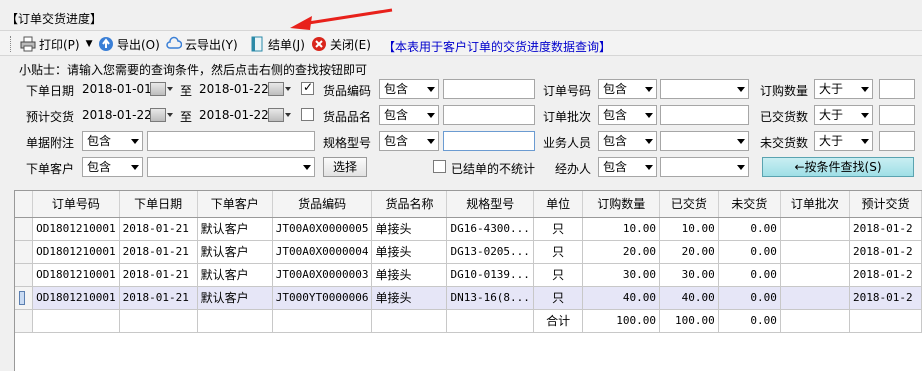 The height and width of the screenshot is (371, 922). What do you see at coordinates (322, 275) in the screenshot?
I see `table-cell: JT00A0X0000003` at bounding box center [322, 275].